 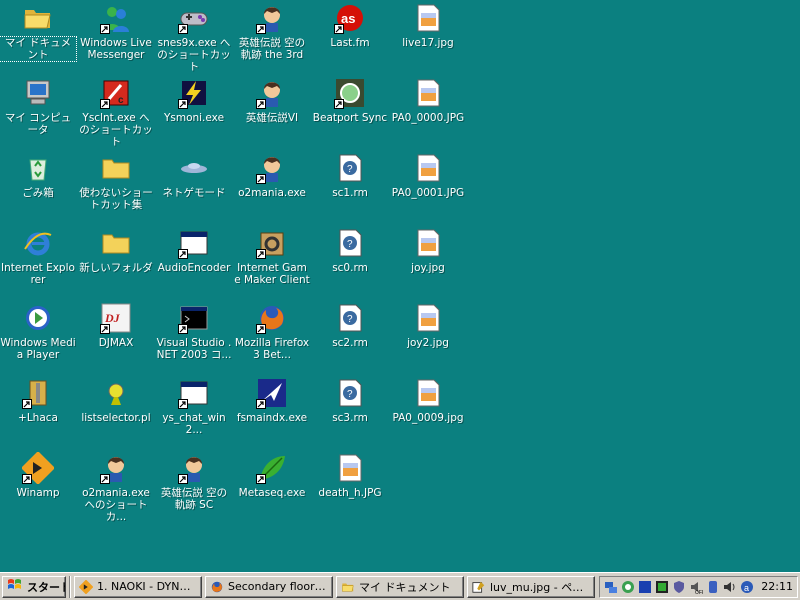 What do you see at coordinates (272, 111) in the screenshot?
I see `desktop-icon-eiyuu-vi: 英雄伝説VI` at bounding box center [272, 111].